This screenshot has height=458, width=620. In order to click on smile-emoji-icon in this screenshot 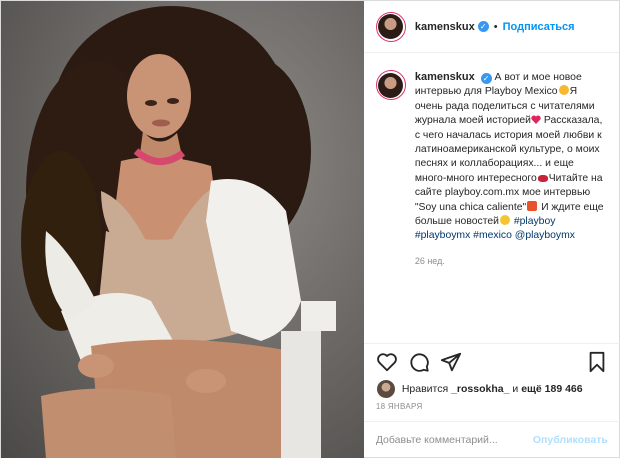, I will do `click(504, 220)`.